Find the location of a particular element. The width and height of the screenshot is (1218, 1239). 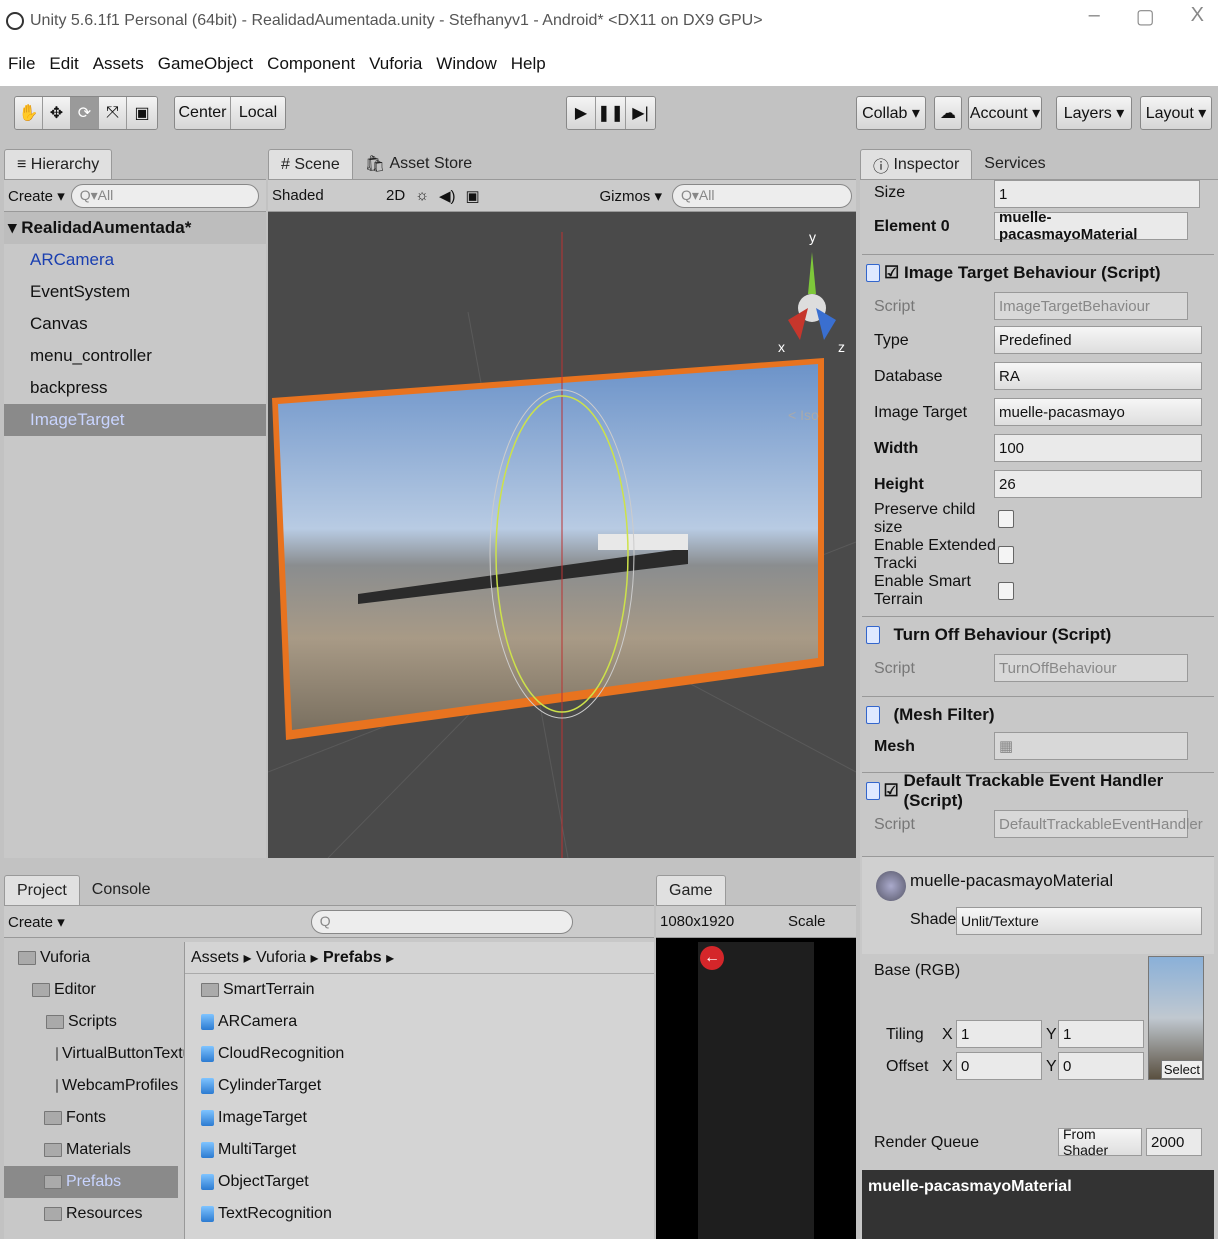

asset-item: ObjectTarget is located at coordinates (419, 1182).